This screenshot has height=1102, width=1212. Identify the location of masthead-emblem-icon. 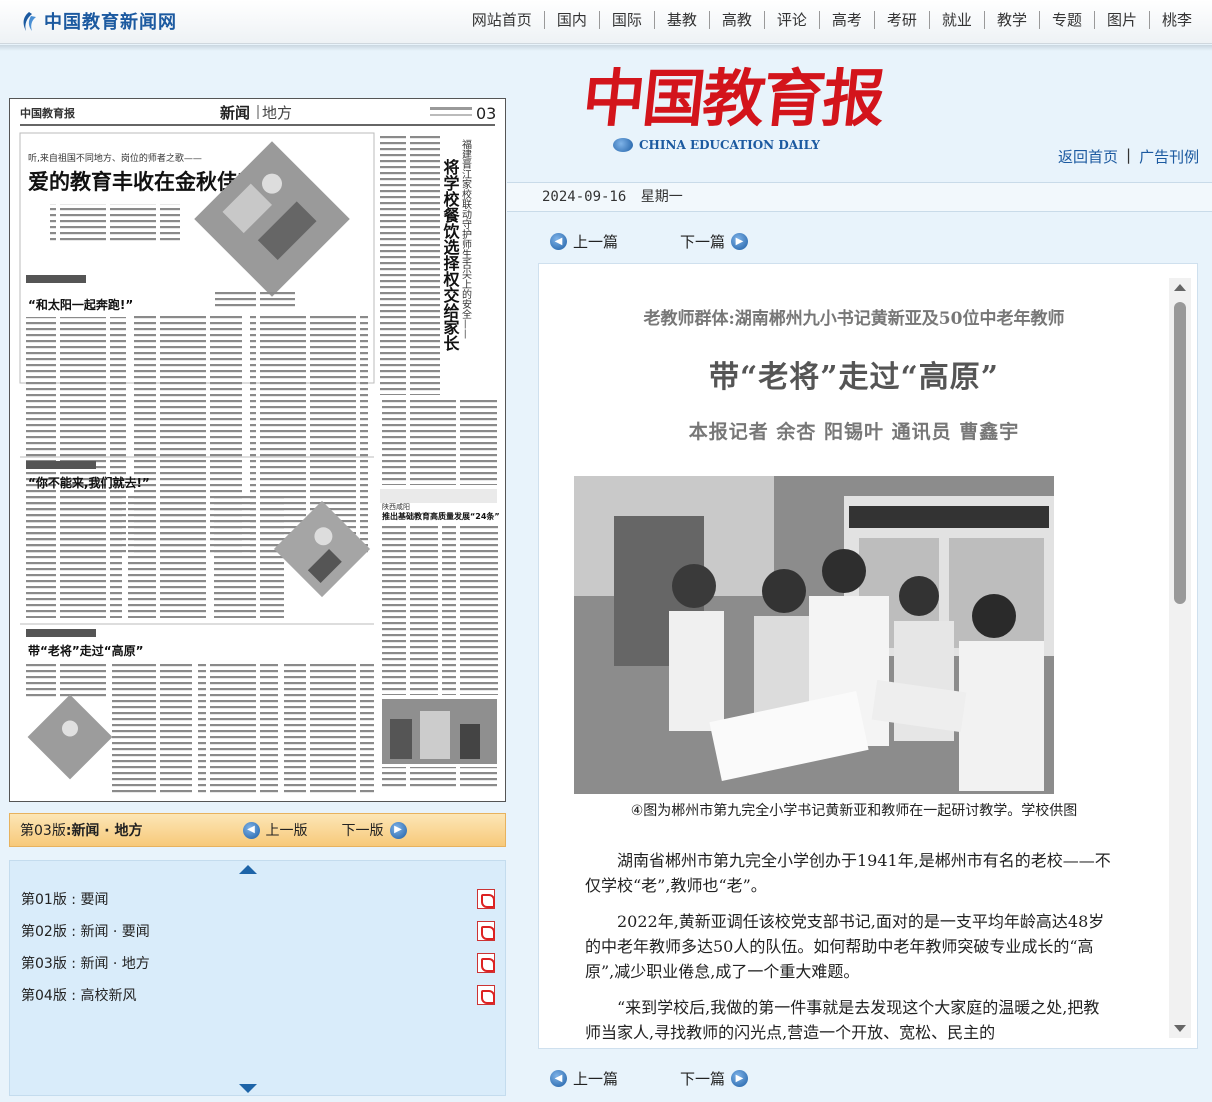
(623, 145).